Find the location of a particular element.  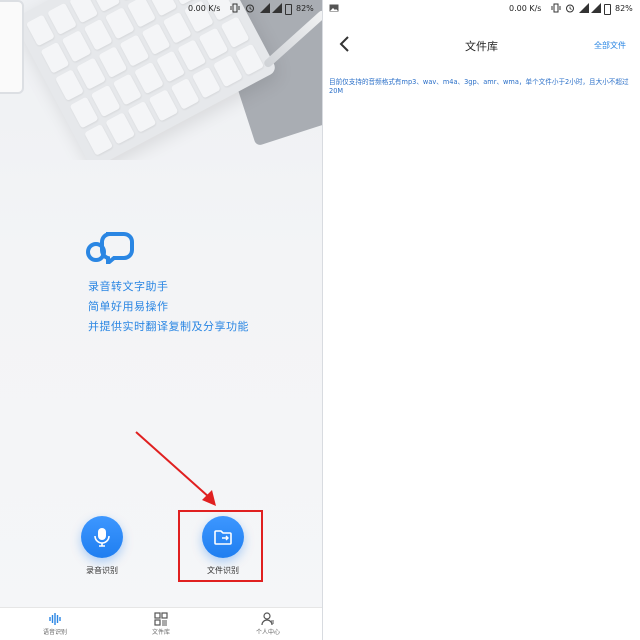

highlight-box is located at coordinates (220, 546).